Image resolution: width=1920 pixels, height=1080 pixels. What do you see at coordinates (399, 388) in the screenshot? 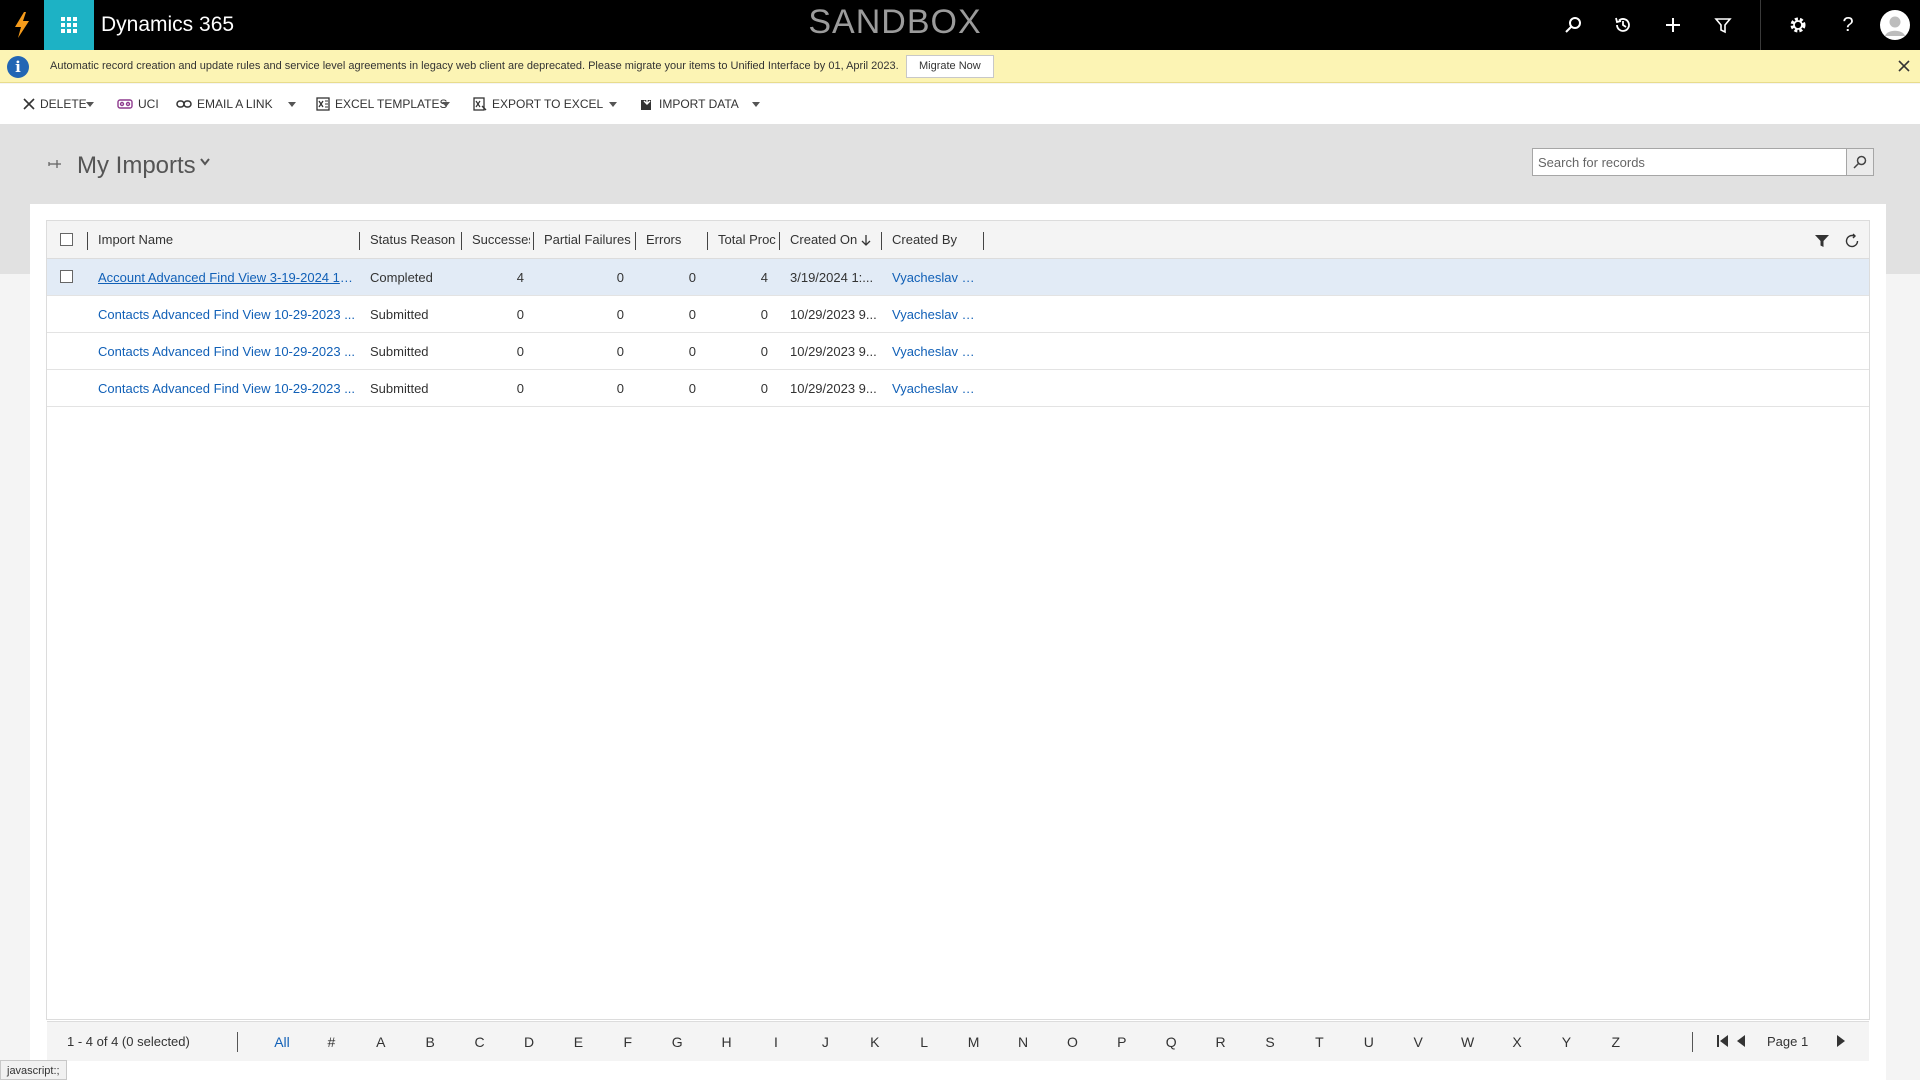
I see `cell-status-reason: Submitted` at bounding box center [399, 388].